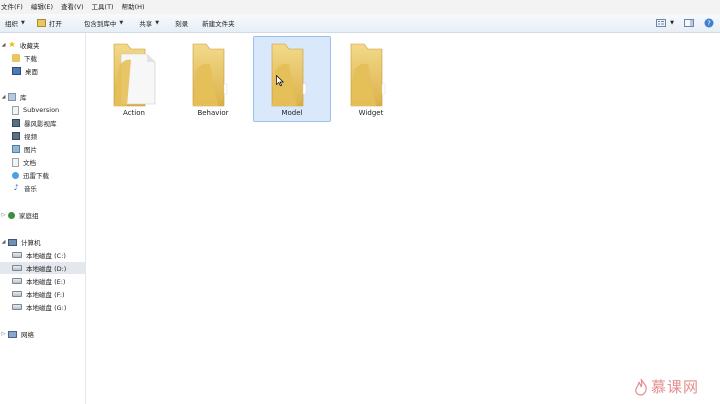 The width and height of the screenshot is (720, 404). What do you see at coordinates (150, 23) in the screenshot?
I see `share-button: 共享 ▼` at bounding box center [150, 23].